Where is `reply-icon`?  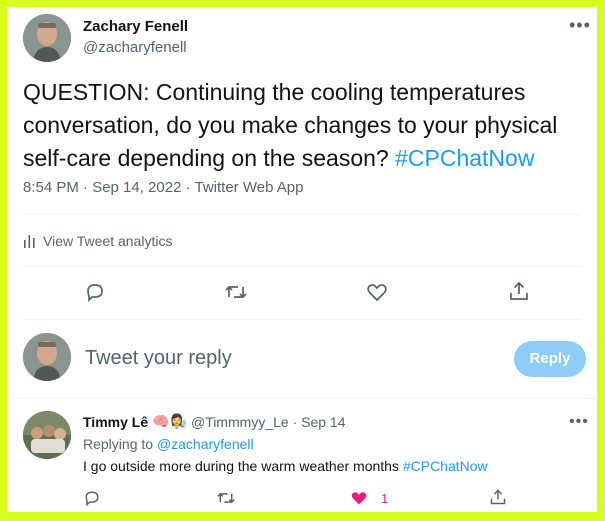
reply-icon is located at coordinates (95, 292).